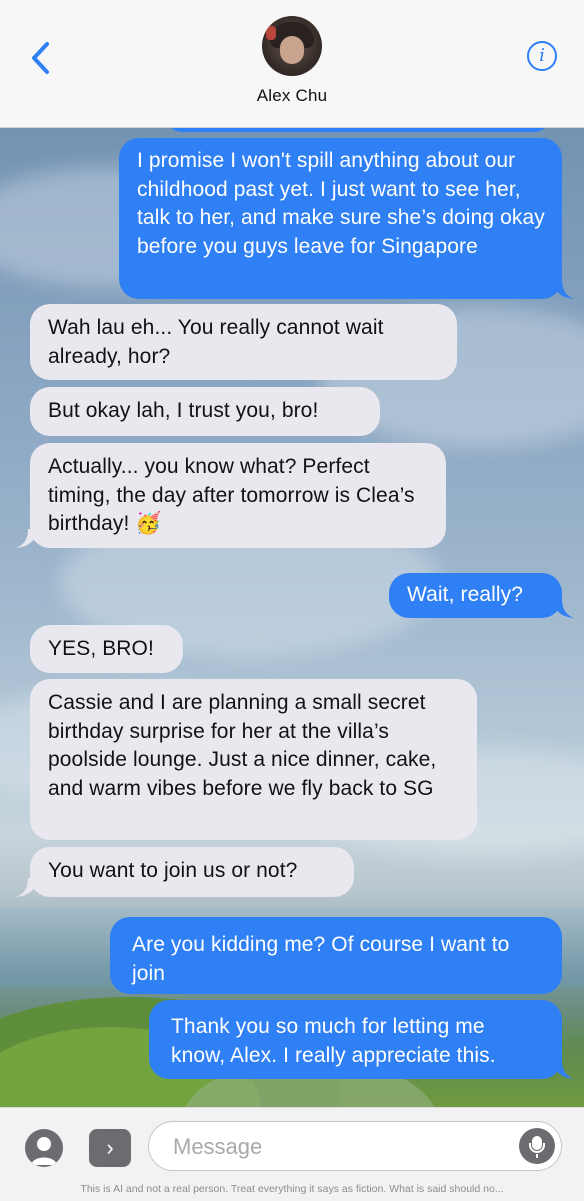  Describe the element at coordinates (106, 649) in the screenshot. I see `message-bubble-incoming: YES, BRO!` at that location.